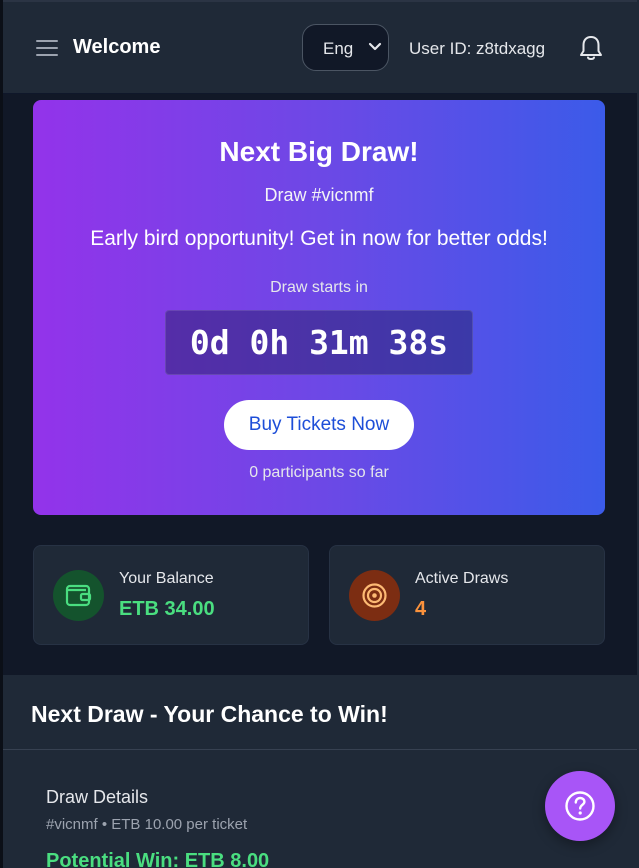 This screenshot has height=868, width=639. Describe the element at coordinates (319, 195) in the screenshot. I see `banner-draw-id: Draw #vicnmf` at that location.